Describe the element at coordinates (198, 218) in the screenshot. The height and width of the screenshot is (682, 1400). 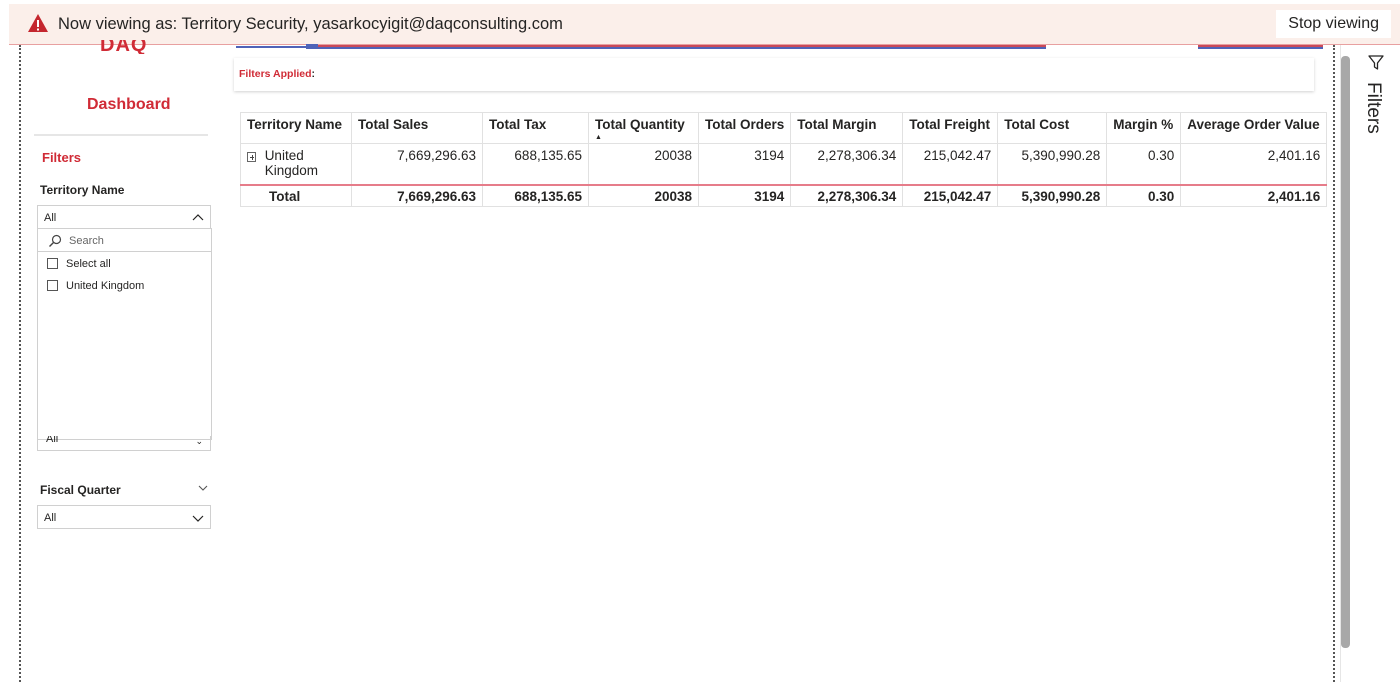
I see `chevron-up-icon` at that location.